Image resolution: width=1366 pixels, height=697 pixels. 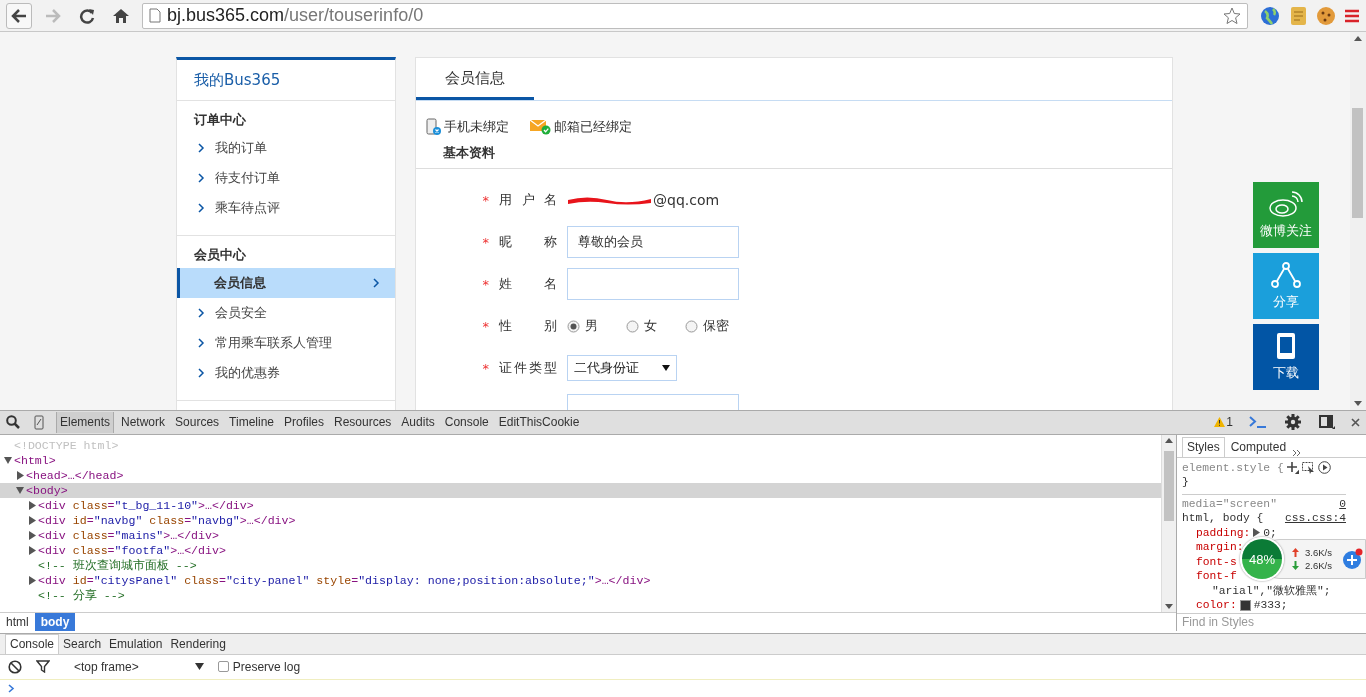 What do you see at coordinates (1229, 422) in the screenshot?
I see `warning-count: 1` at bounding box center [1229, 422].